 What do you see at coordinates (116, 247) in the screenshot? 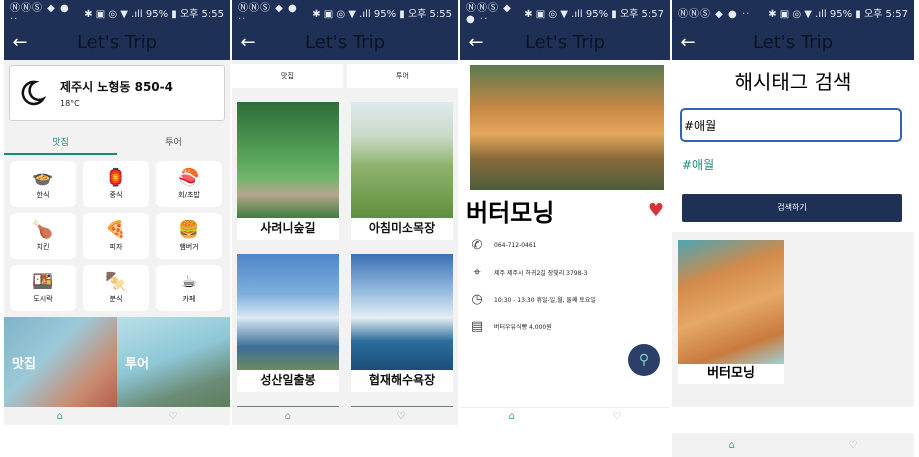
I see `category-label: 피자` at bounding box center [116, 247].